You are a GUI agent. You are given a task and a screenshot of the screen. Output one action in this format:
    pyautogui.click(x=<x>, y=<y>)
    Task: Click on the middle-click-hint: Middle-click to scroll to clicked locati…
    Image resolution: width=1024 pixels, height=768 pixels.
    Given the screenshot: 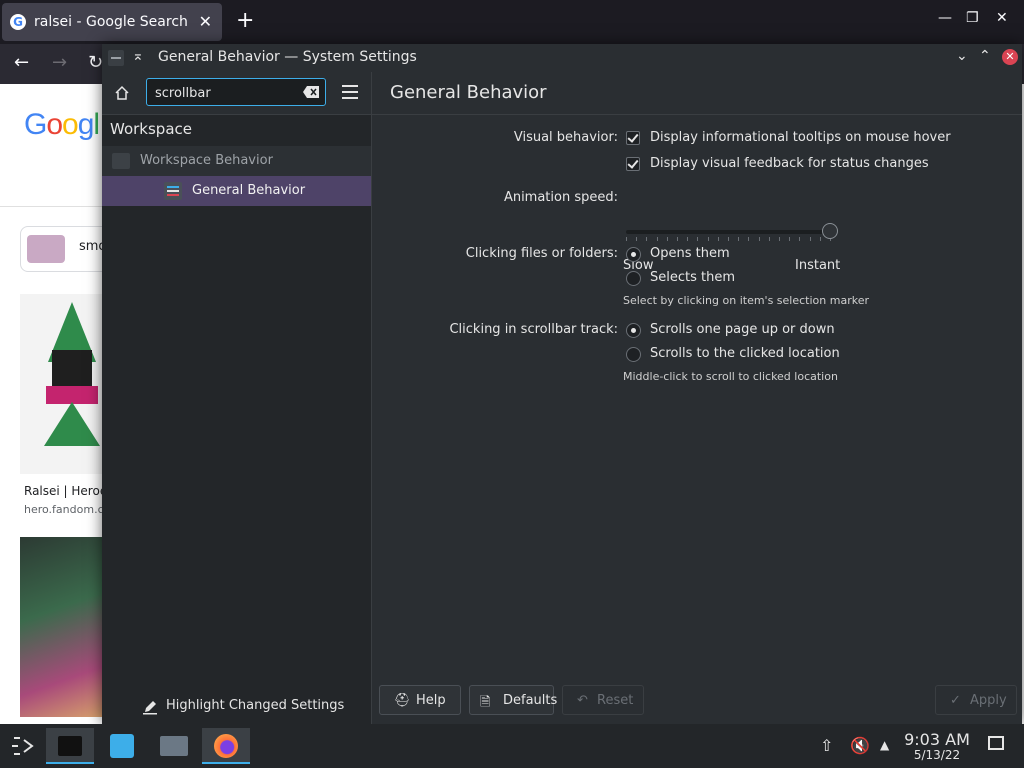 What is the action you would take?
    pyautogui.click(x=730, y=376)
    